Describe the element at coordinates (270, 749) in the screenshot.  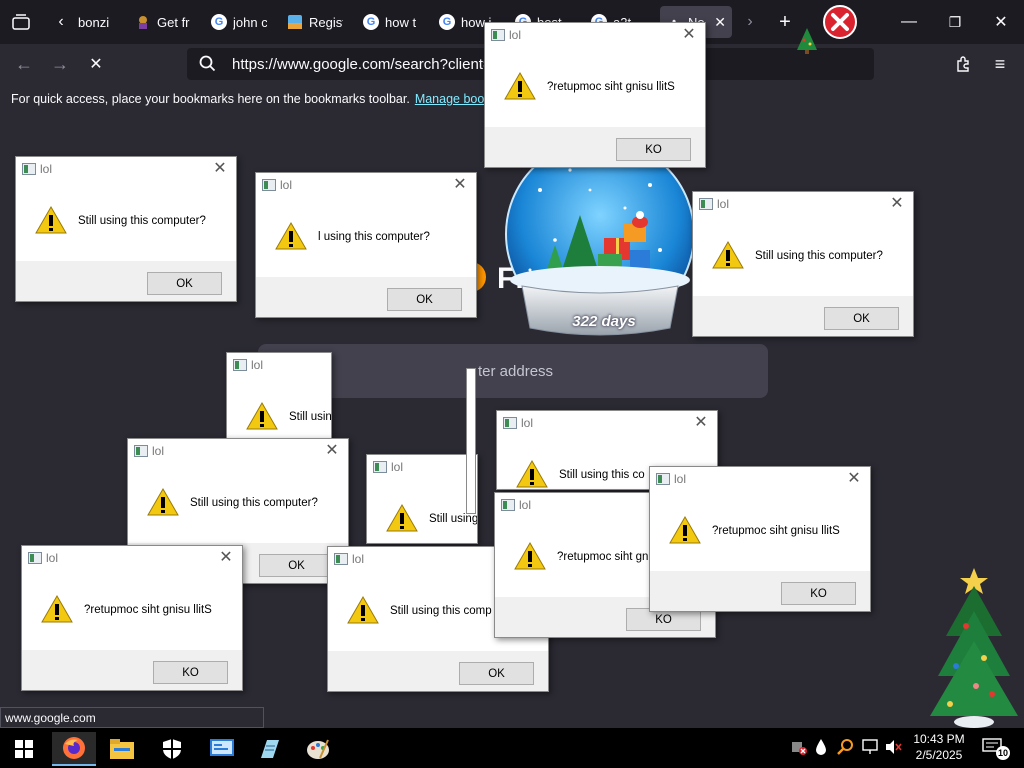
I see `notepad-icon` at that location.